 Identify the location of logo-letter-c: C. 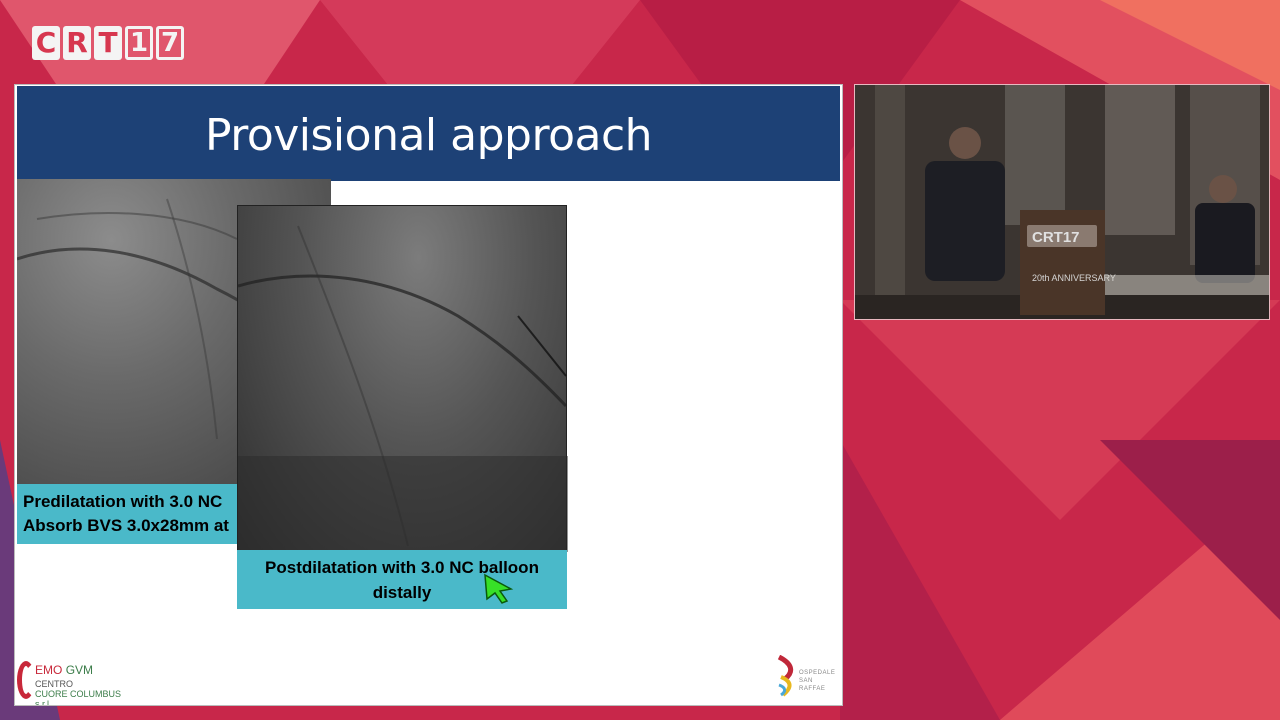
(46, 43).